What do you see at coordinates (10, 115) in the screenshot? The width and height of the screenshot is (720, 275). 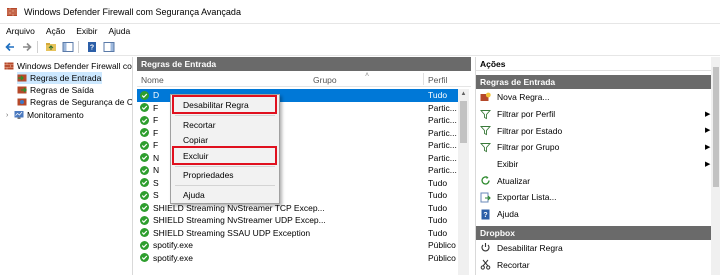 I see `expand-chevron-icon: ›` at bounding box center [10, 115].